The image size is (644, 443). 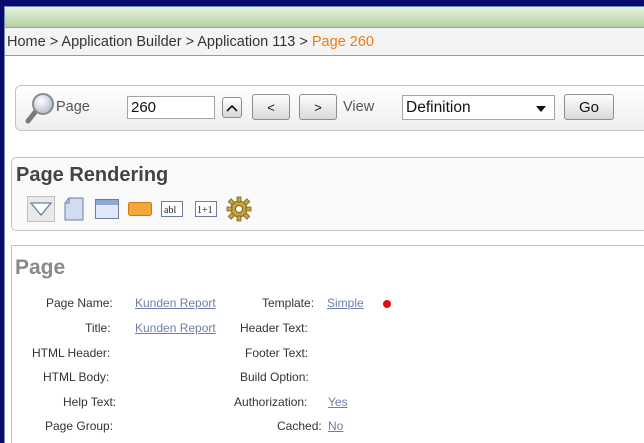 I want to click on title-label: Title:, so click(x=98, y=328).